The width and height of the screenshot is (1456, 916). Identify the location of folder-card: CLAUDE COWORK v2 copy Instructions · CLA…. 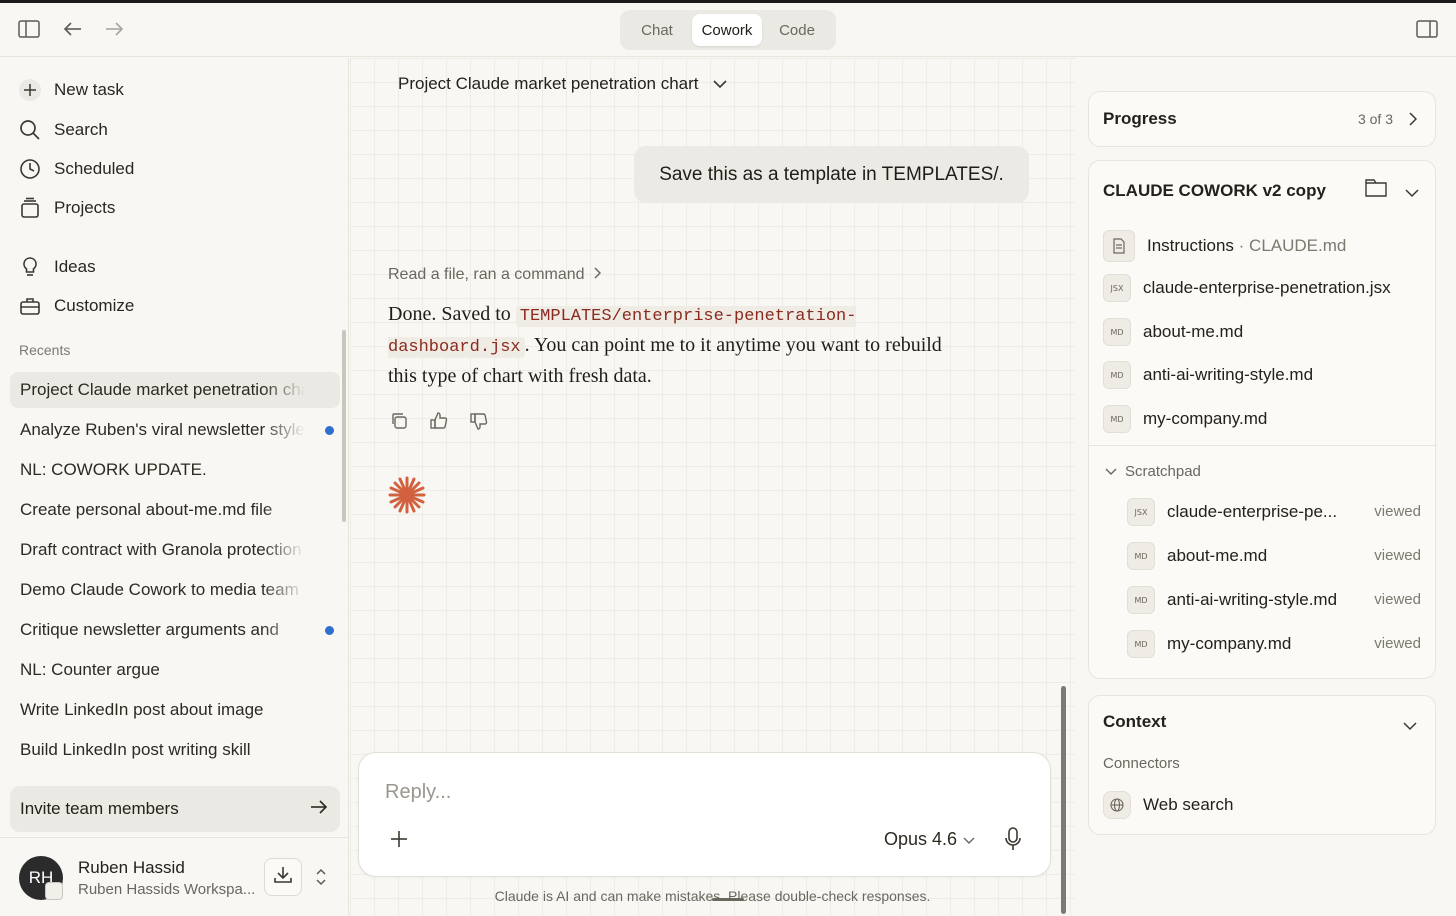
(1262, 419).